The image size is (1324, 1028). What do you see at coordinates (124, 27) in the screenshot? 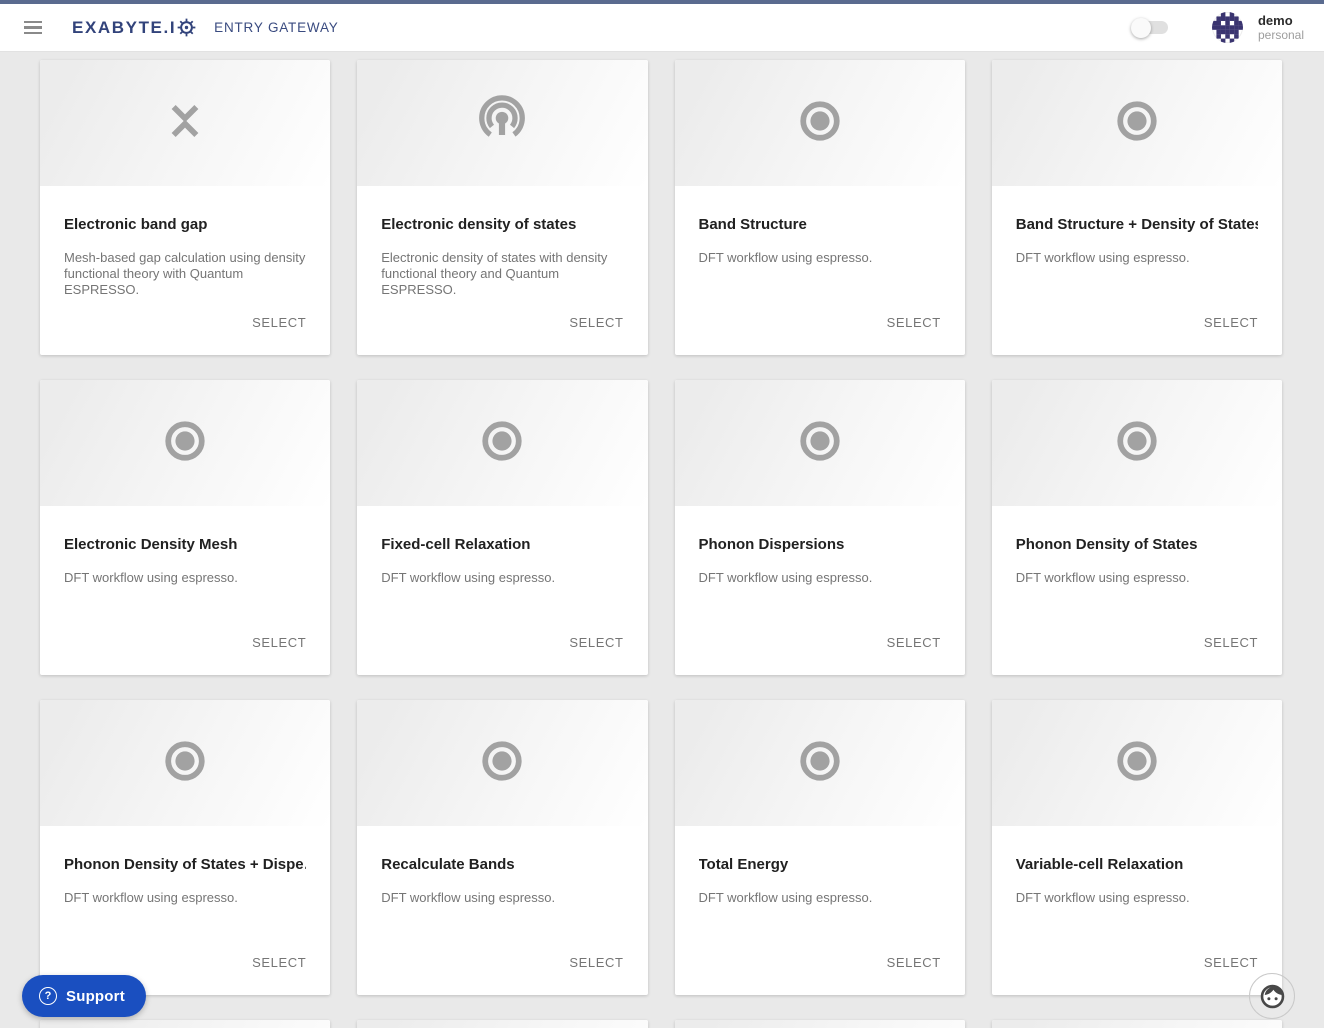
I see `brand-logo-text: EXABYTE.I` at bounding box center [124, 27].